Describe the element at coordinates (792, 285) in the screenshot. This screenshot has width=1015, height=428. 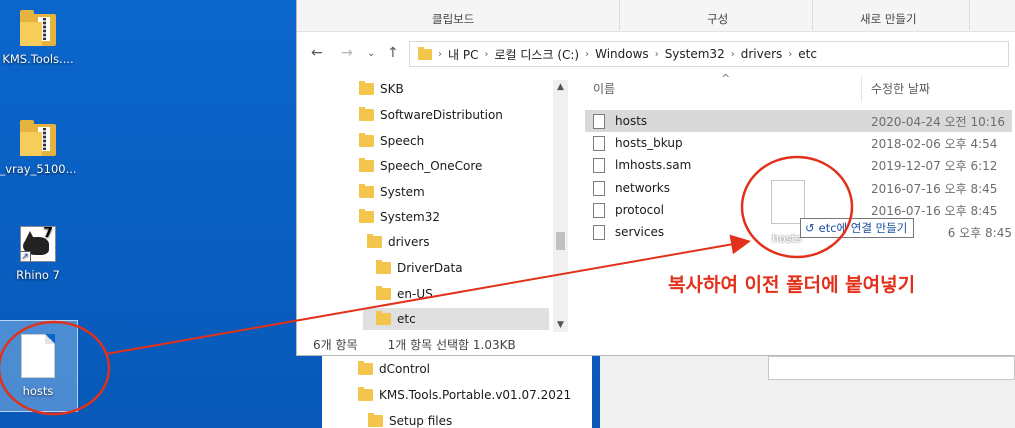
I see `annotation-text: 복사하여 이전 폴더에 붙여넣기` at that location.